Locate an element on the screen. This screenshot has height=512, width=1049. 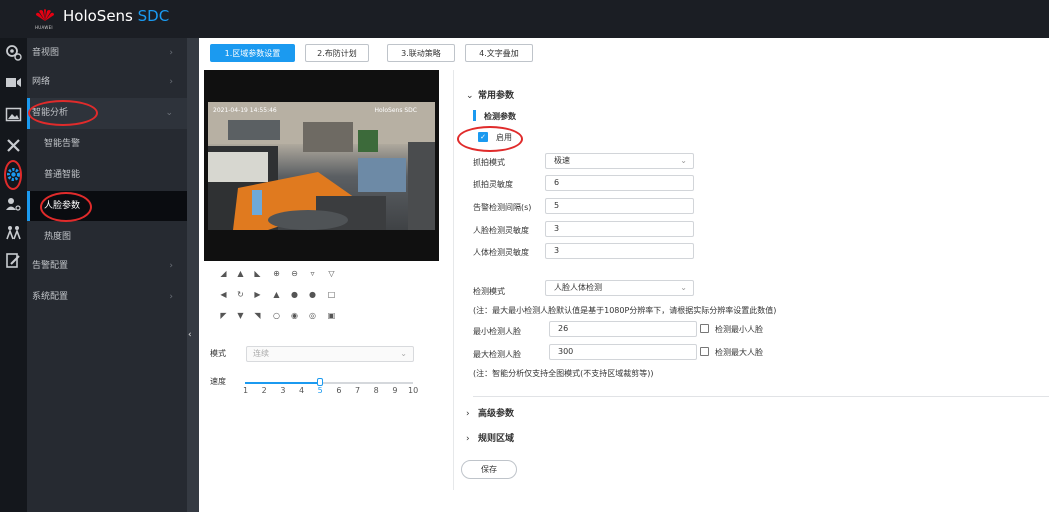
edit-icon is located at coordinates (13, 260).